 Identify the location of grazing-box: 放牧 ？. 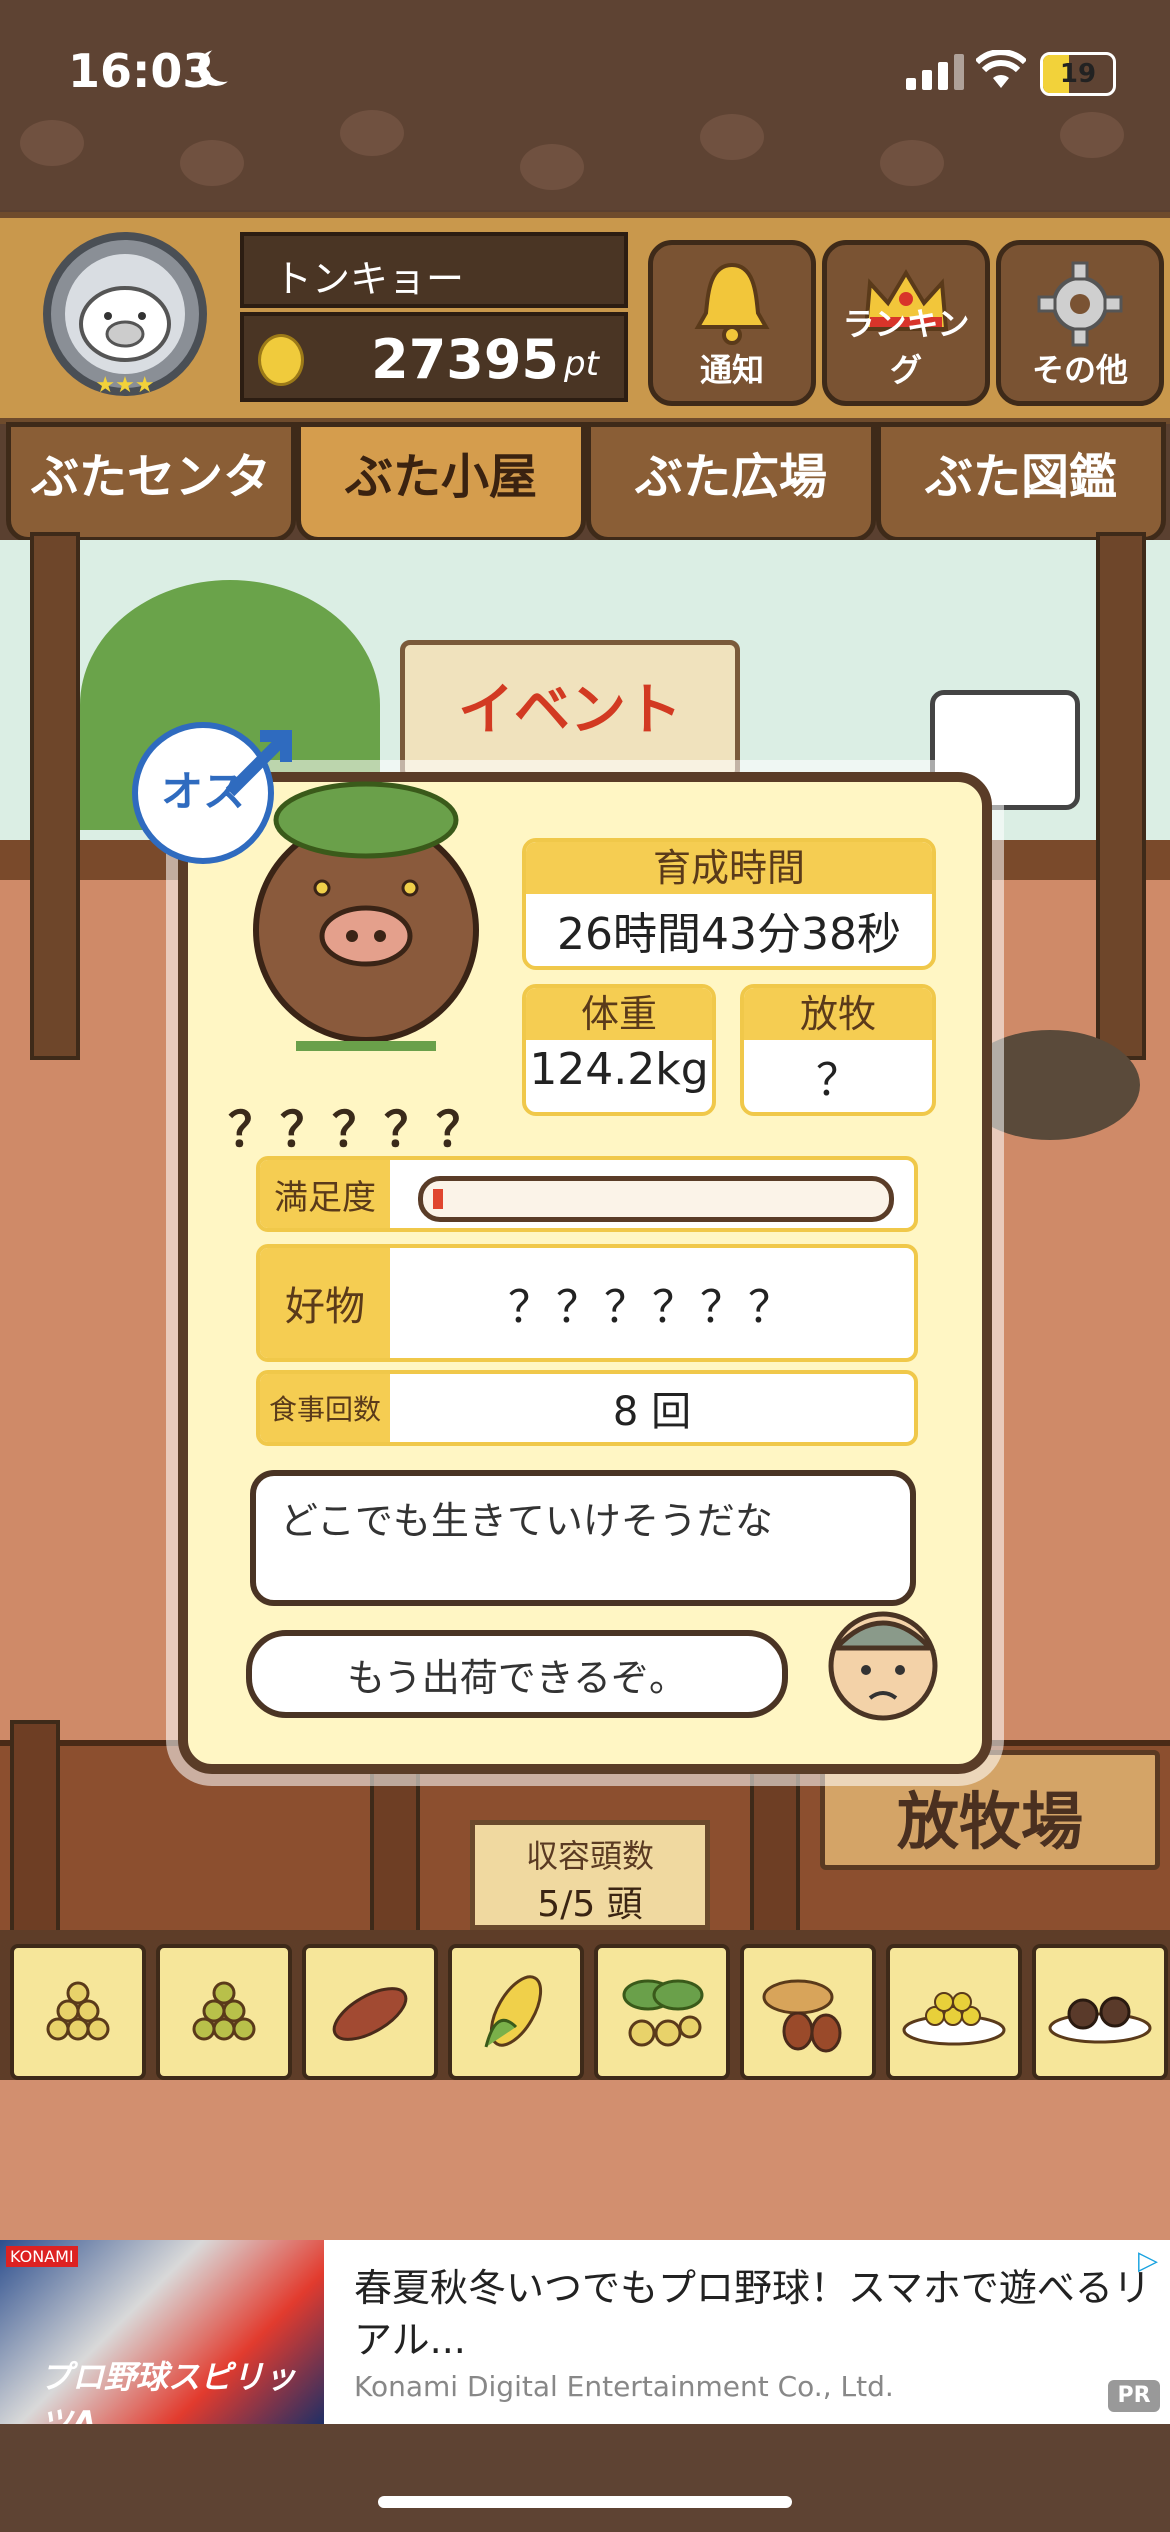
(838, 1050).